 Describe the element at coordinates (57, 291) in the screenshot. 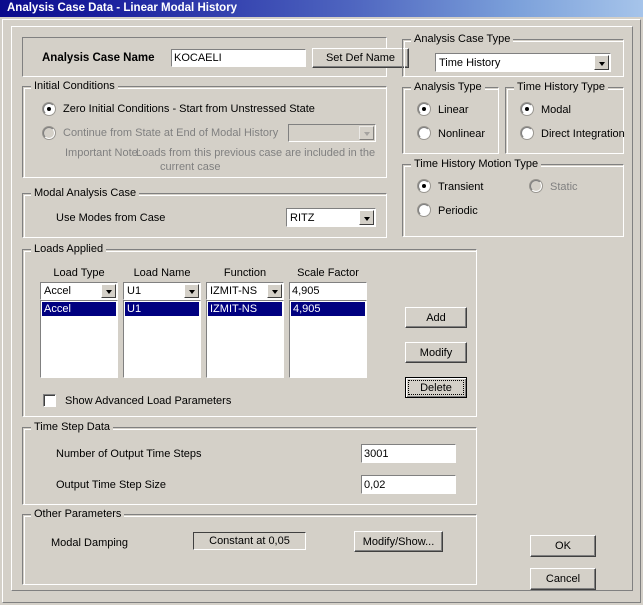

I see `load-type-value: Accel` at that location.